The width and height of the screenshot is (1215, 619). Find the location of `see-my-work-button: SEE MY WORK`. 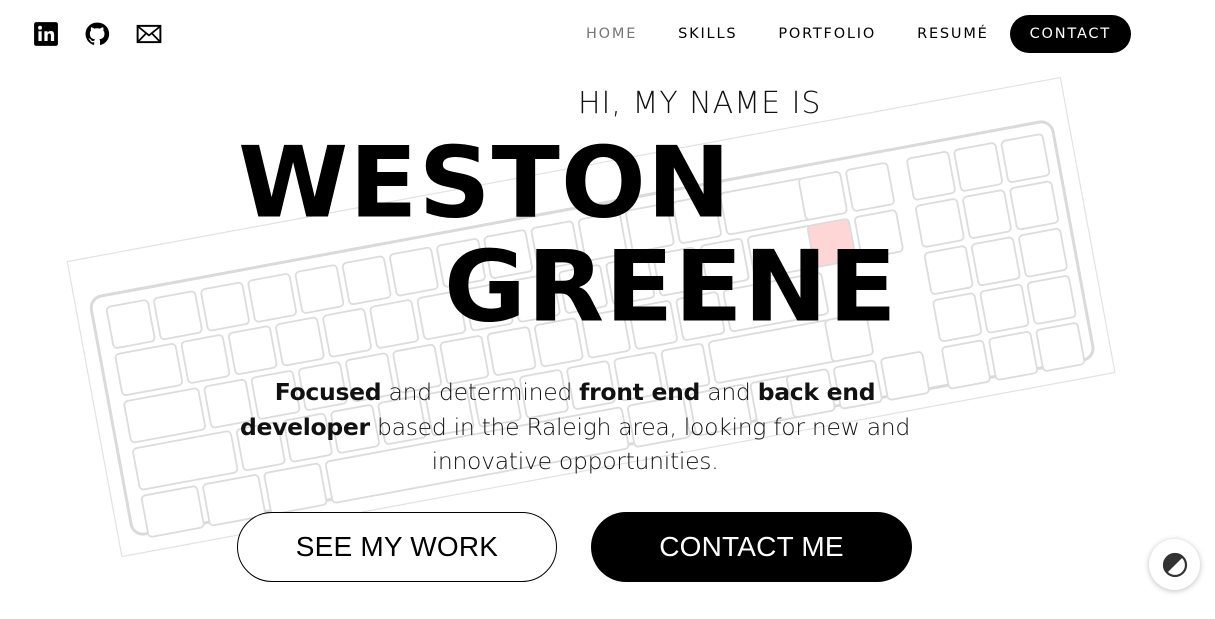

see-my-work-button: SEE MY WORK is located at coordinates (397, 547).